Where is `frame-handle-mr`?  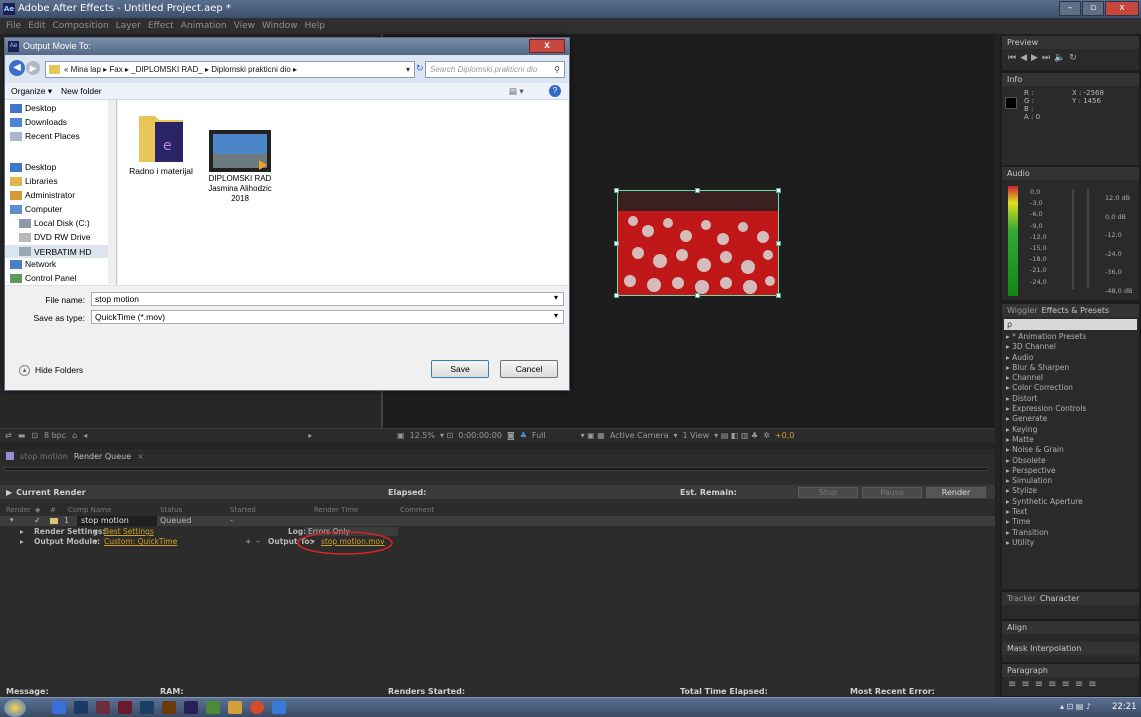
frame-handle-mr is located at coordinates (778, 243).